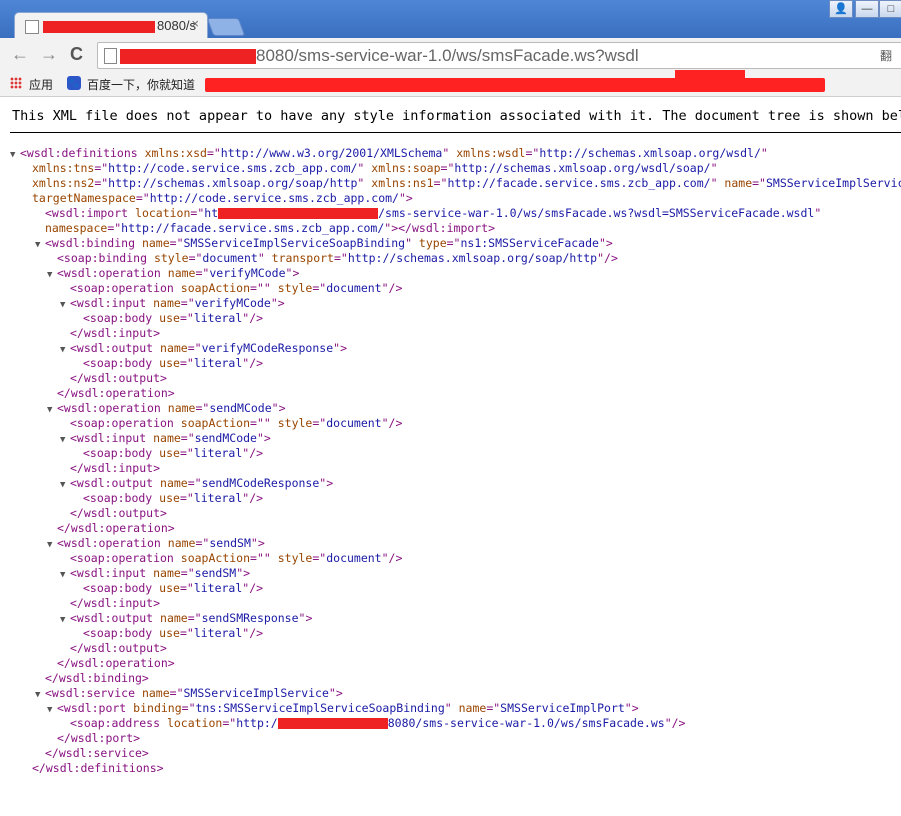  What do you see at coordinates (95, 708) in the screenshot?
I see `xml-tag: <wsdl:port` at bounding box center [95, 708].